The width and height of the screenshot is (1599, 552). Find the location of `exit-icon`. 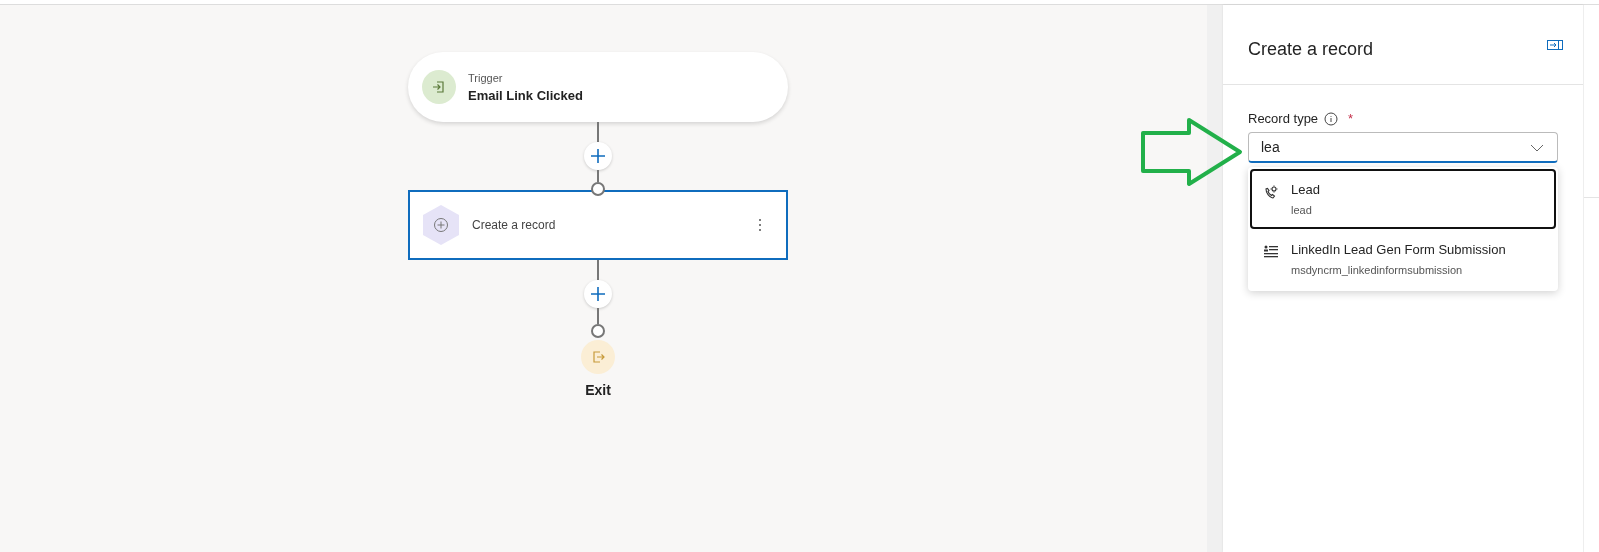

exit-icon is located at coordinates (598, 357).